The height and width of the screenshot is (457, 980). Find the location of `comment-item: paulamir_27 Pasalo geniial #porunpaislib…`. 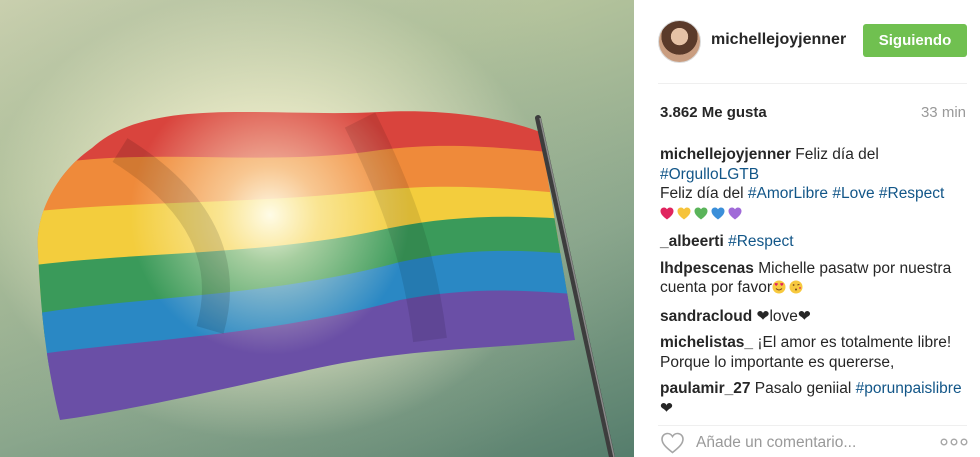

comment-item: paulamir_27 Pasalo geniial #porunpaislib… is located at coordinates (815, 398).